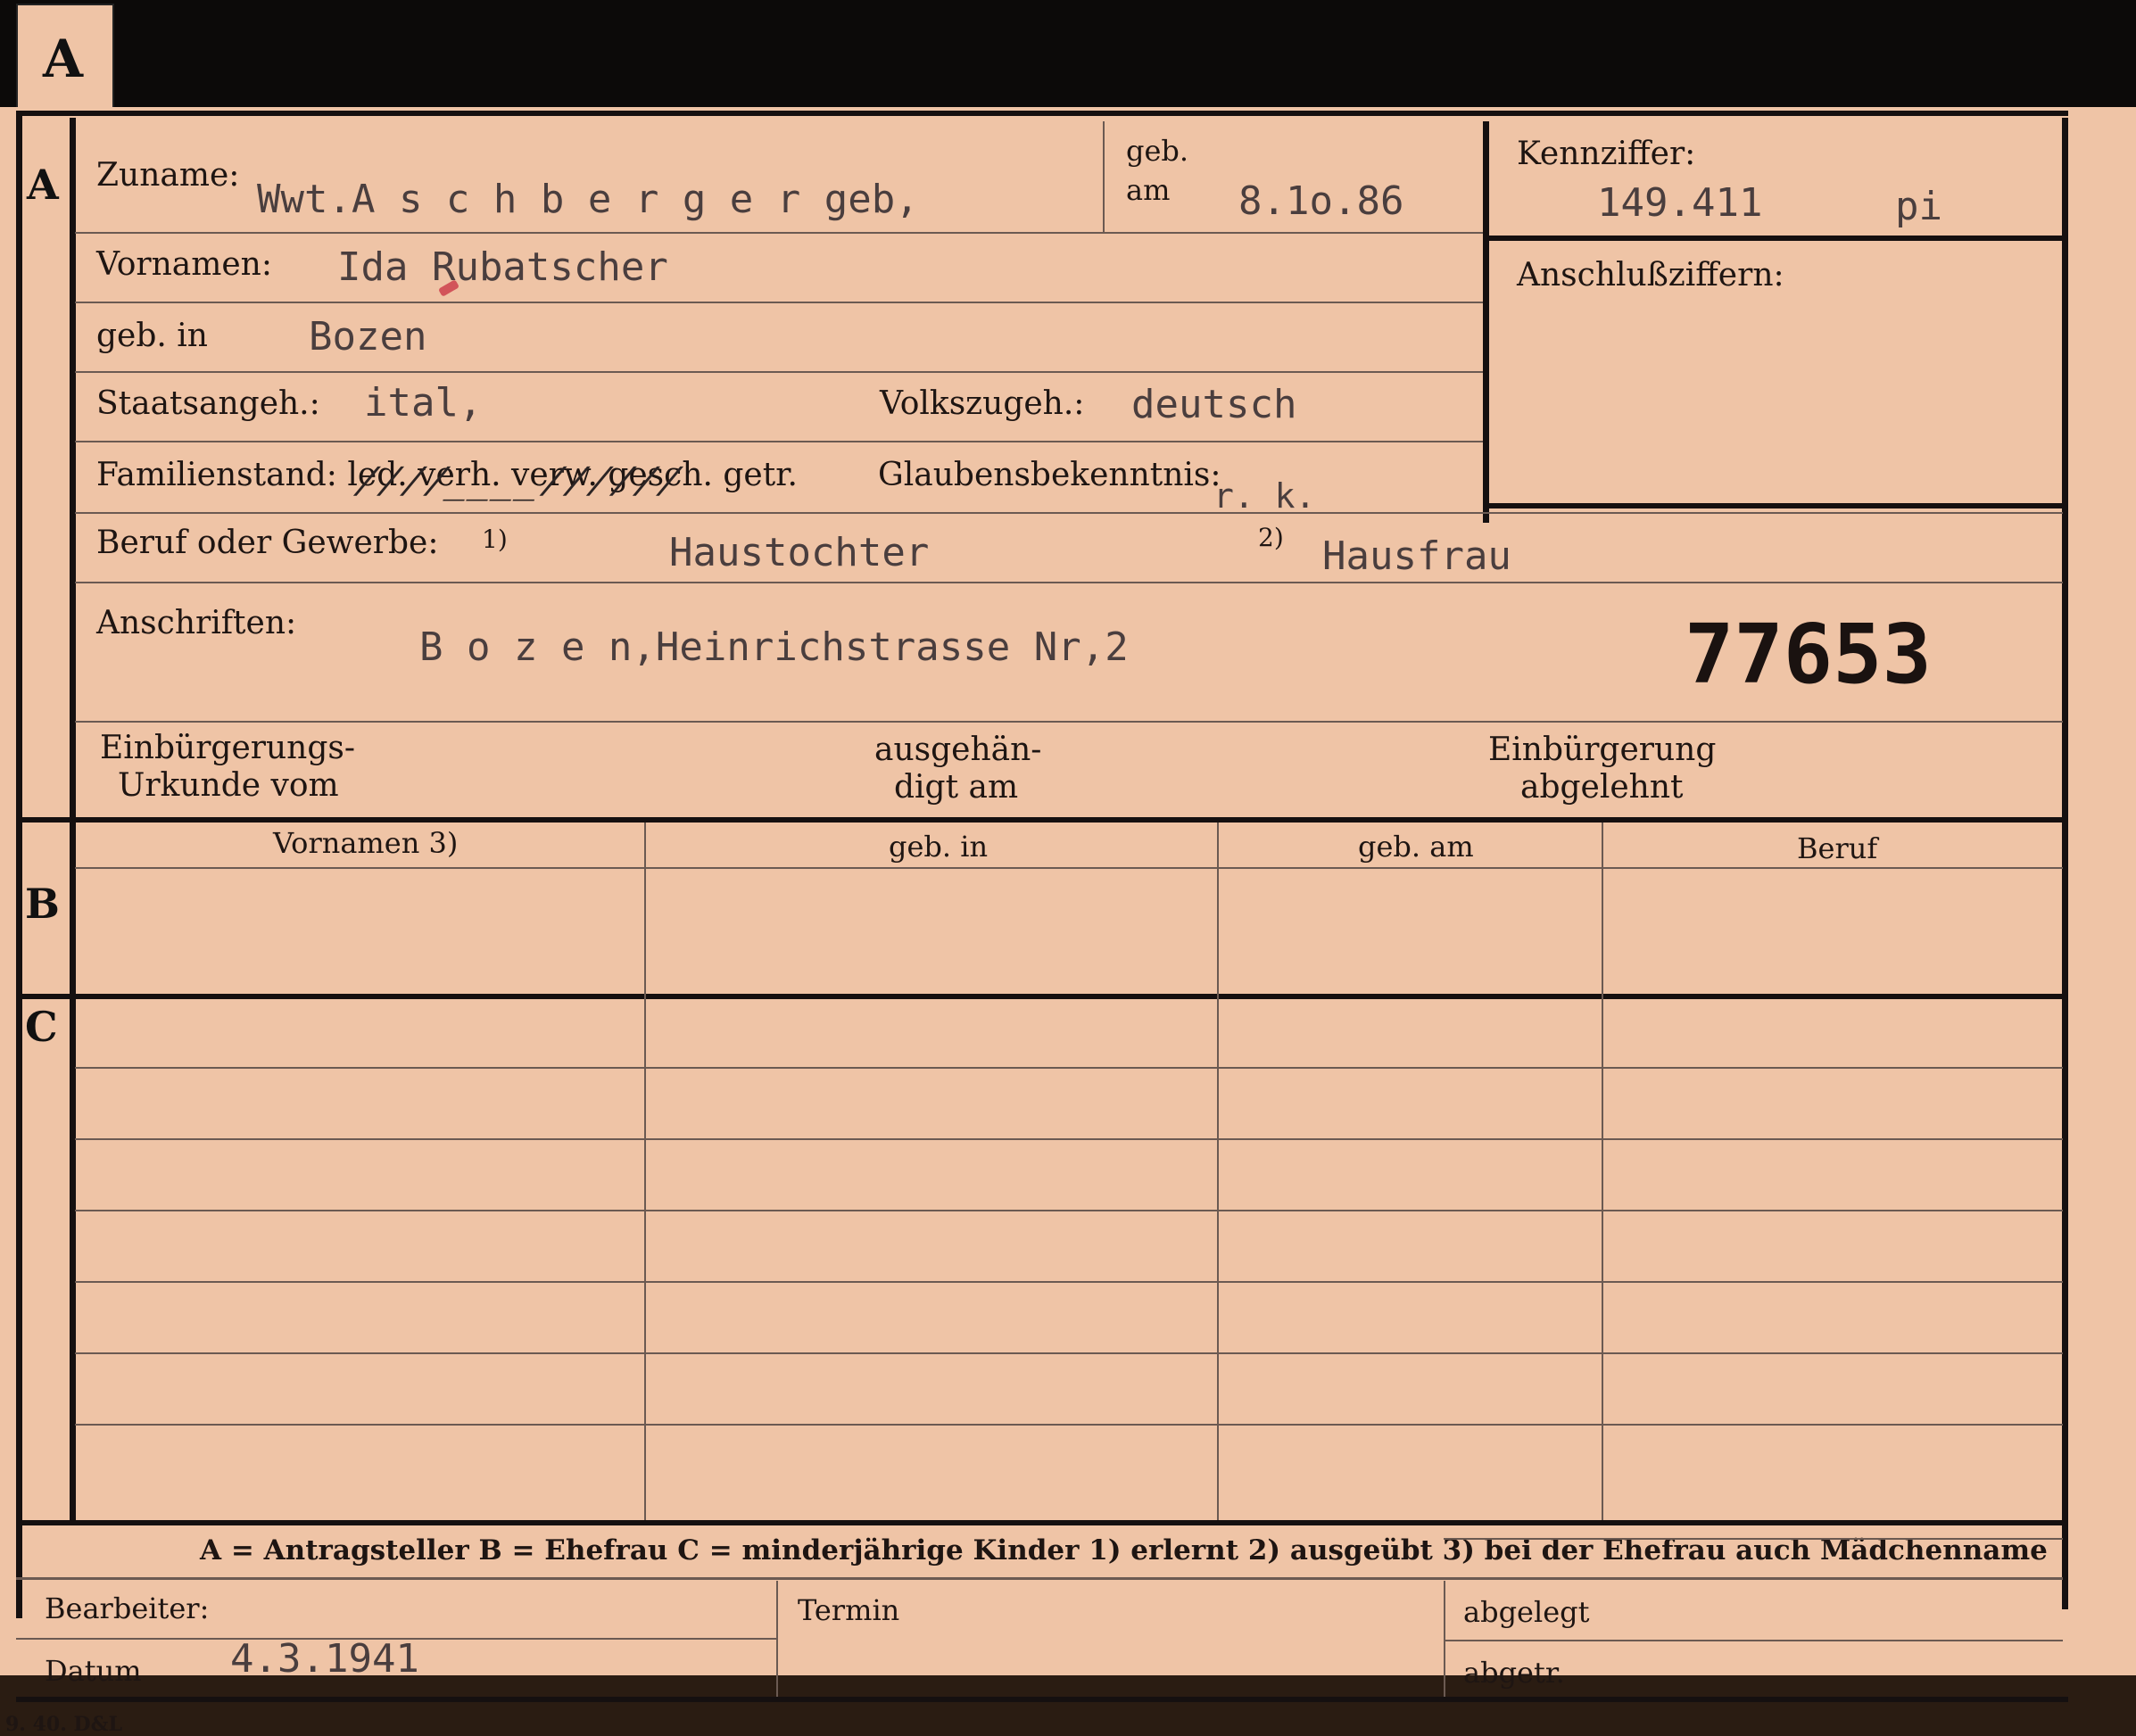  I want to click on kennziffer-box-mid, so click(1773, 238).